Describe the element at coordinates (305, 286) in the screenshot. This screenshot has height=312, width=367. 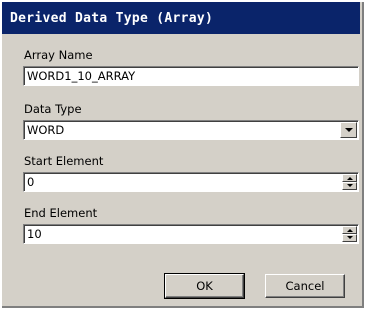
I see `cancel-button: Cancel` at that location.